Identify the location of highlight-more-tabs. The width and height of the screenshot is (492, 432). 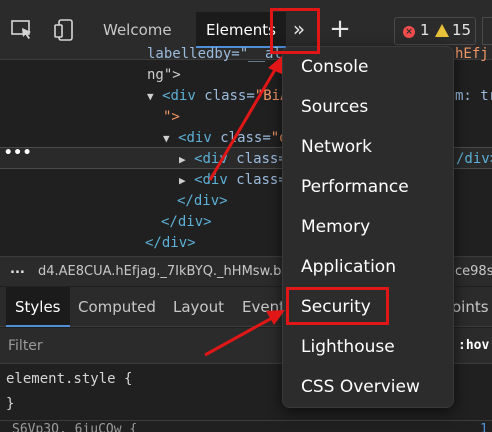
(295, 31).